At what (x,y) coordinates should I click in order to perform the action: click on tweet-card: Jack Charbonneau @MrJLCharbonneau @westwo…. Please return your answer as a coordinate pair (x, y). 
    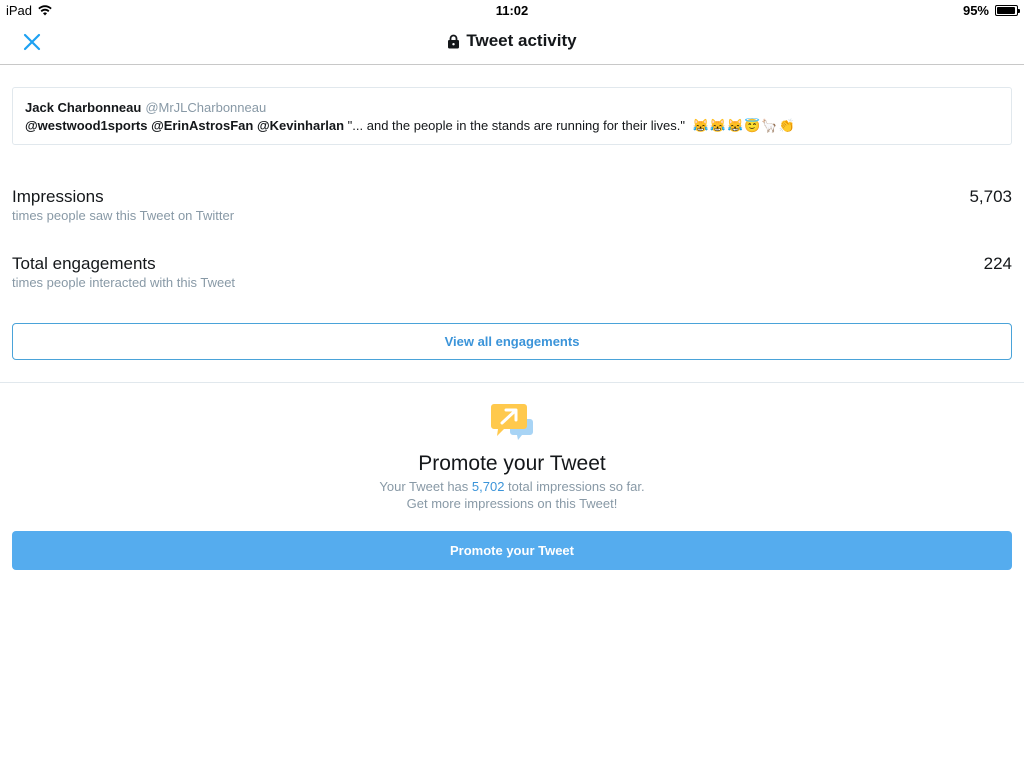
    Looking at the image, I should click on (512, 116).